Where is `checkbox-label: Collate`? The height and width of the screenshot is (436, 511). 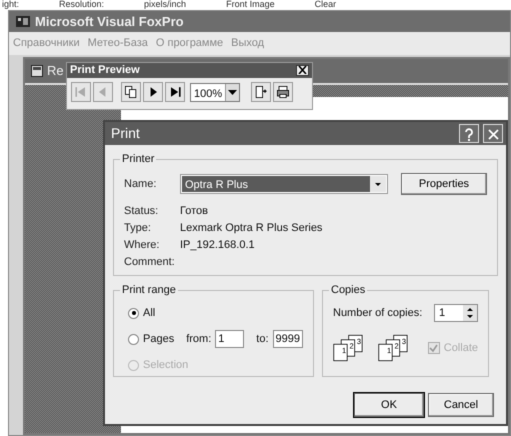 checkbox-label: Collate is located at coordinates (461, 348).